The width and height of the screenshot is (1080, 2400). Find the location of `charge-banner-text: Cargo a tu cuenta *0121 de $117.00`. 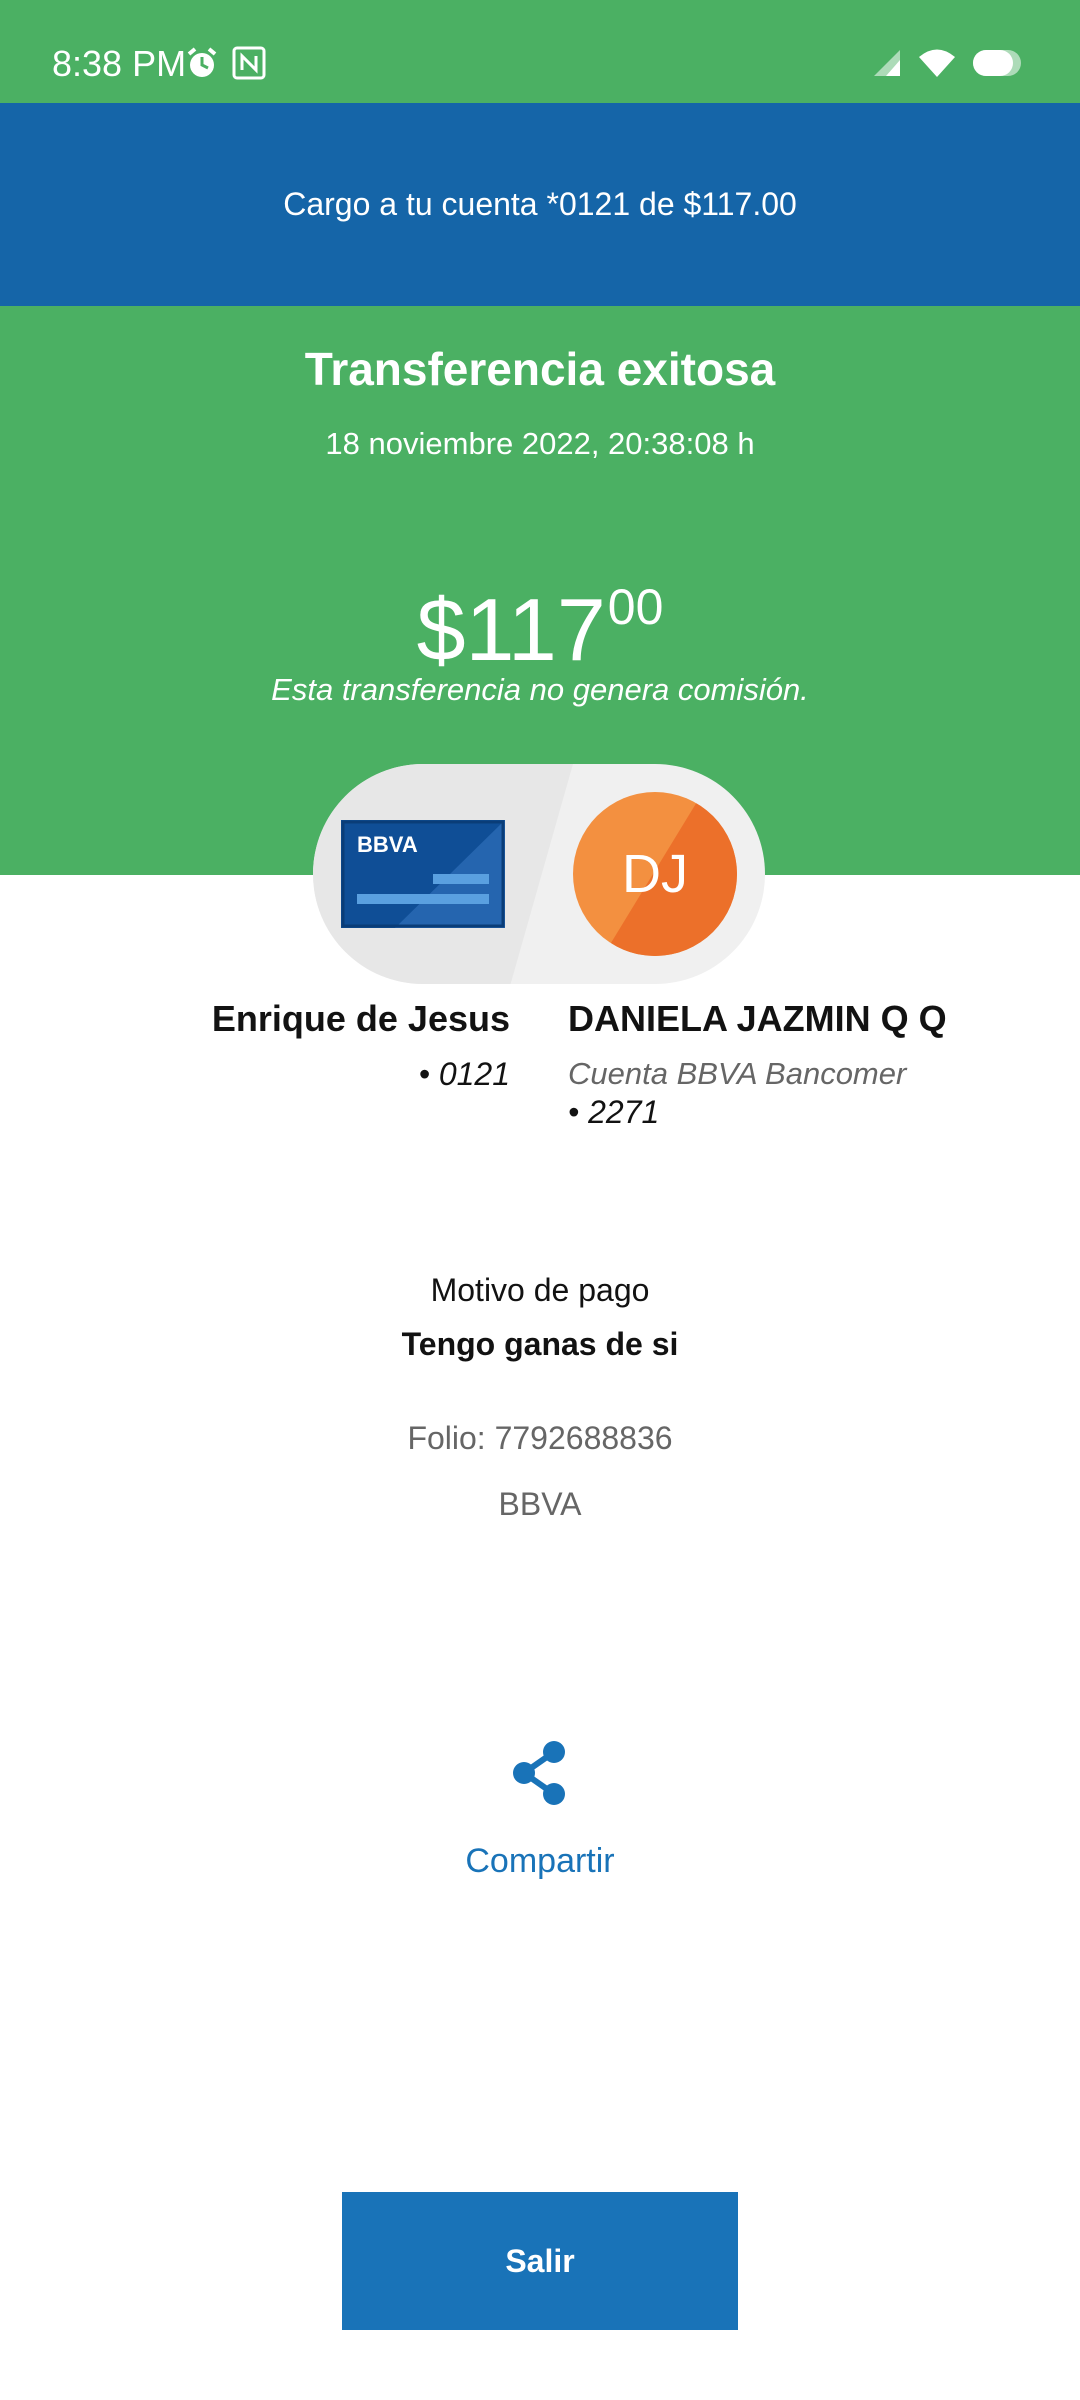

charge-banner-text: Cargo a tu cuenta *0121 de $117.00 is located at coordinates (540, 204).